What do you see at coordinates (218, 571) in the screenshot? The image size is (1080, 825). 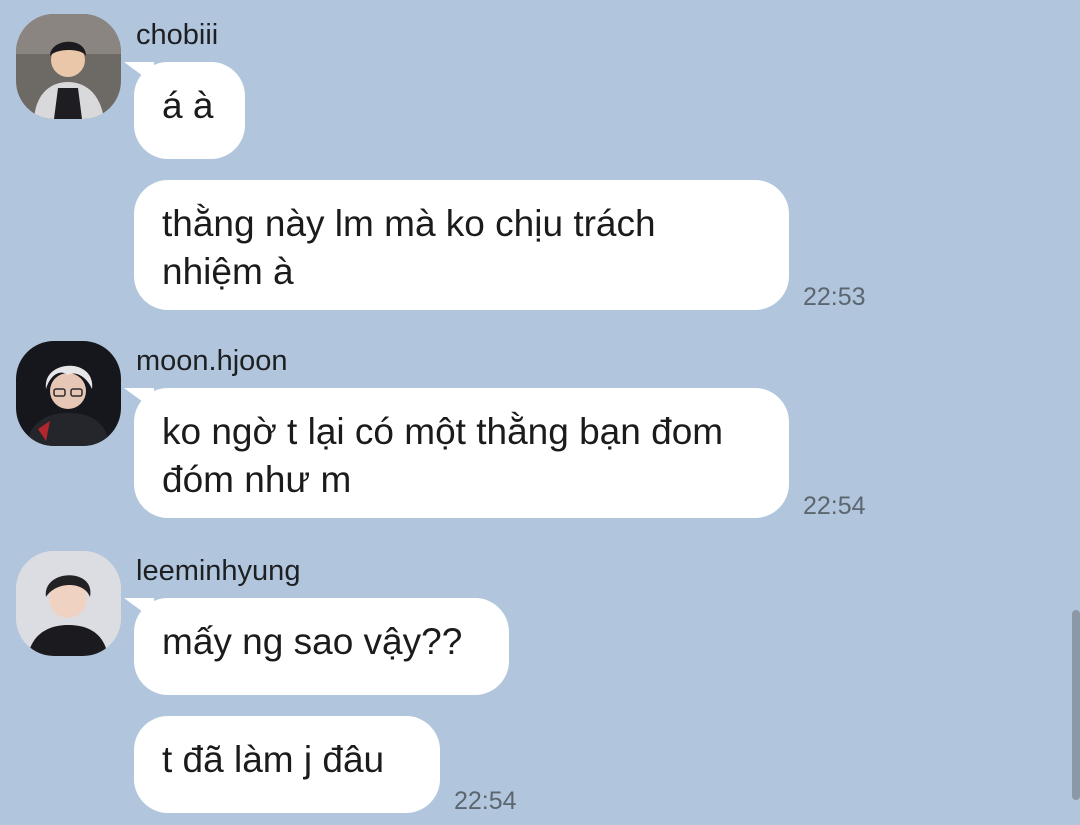 I see `sender-name: leeminhyung` at bounding box center [218, 571].